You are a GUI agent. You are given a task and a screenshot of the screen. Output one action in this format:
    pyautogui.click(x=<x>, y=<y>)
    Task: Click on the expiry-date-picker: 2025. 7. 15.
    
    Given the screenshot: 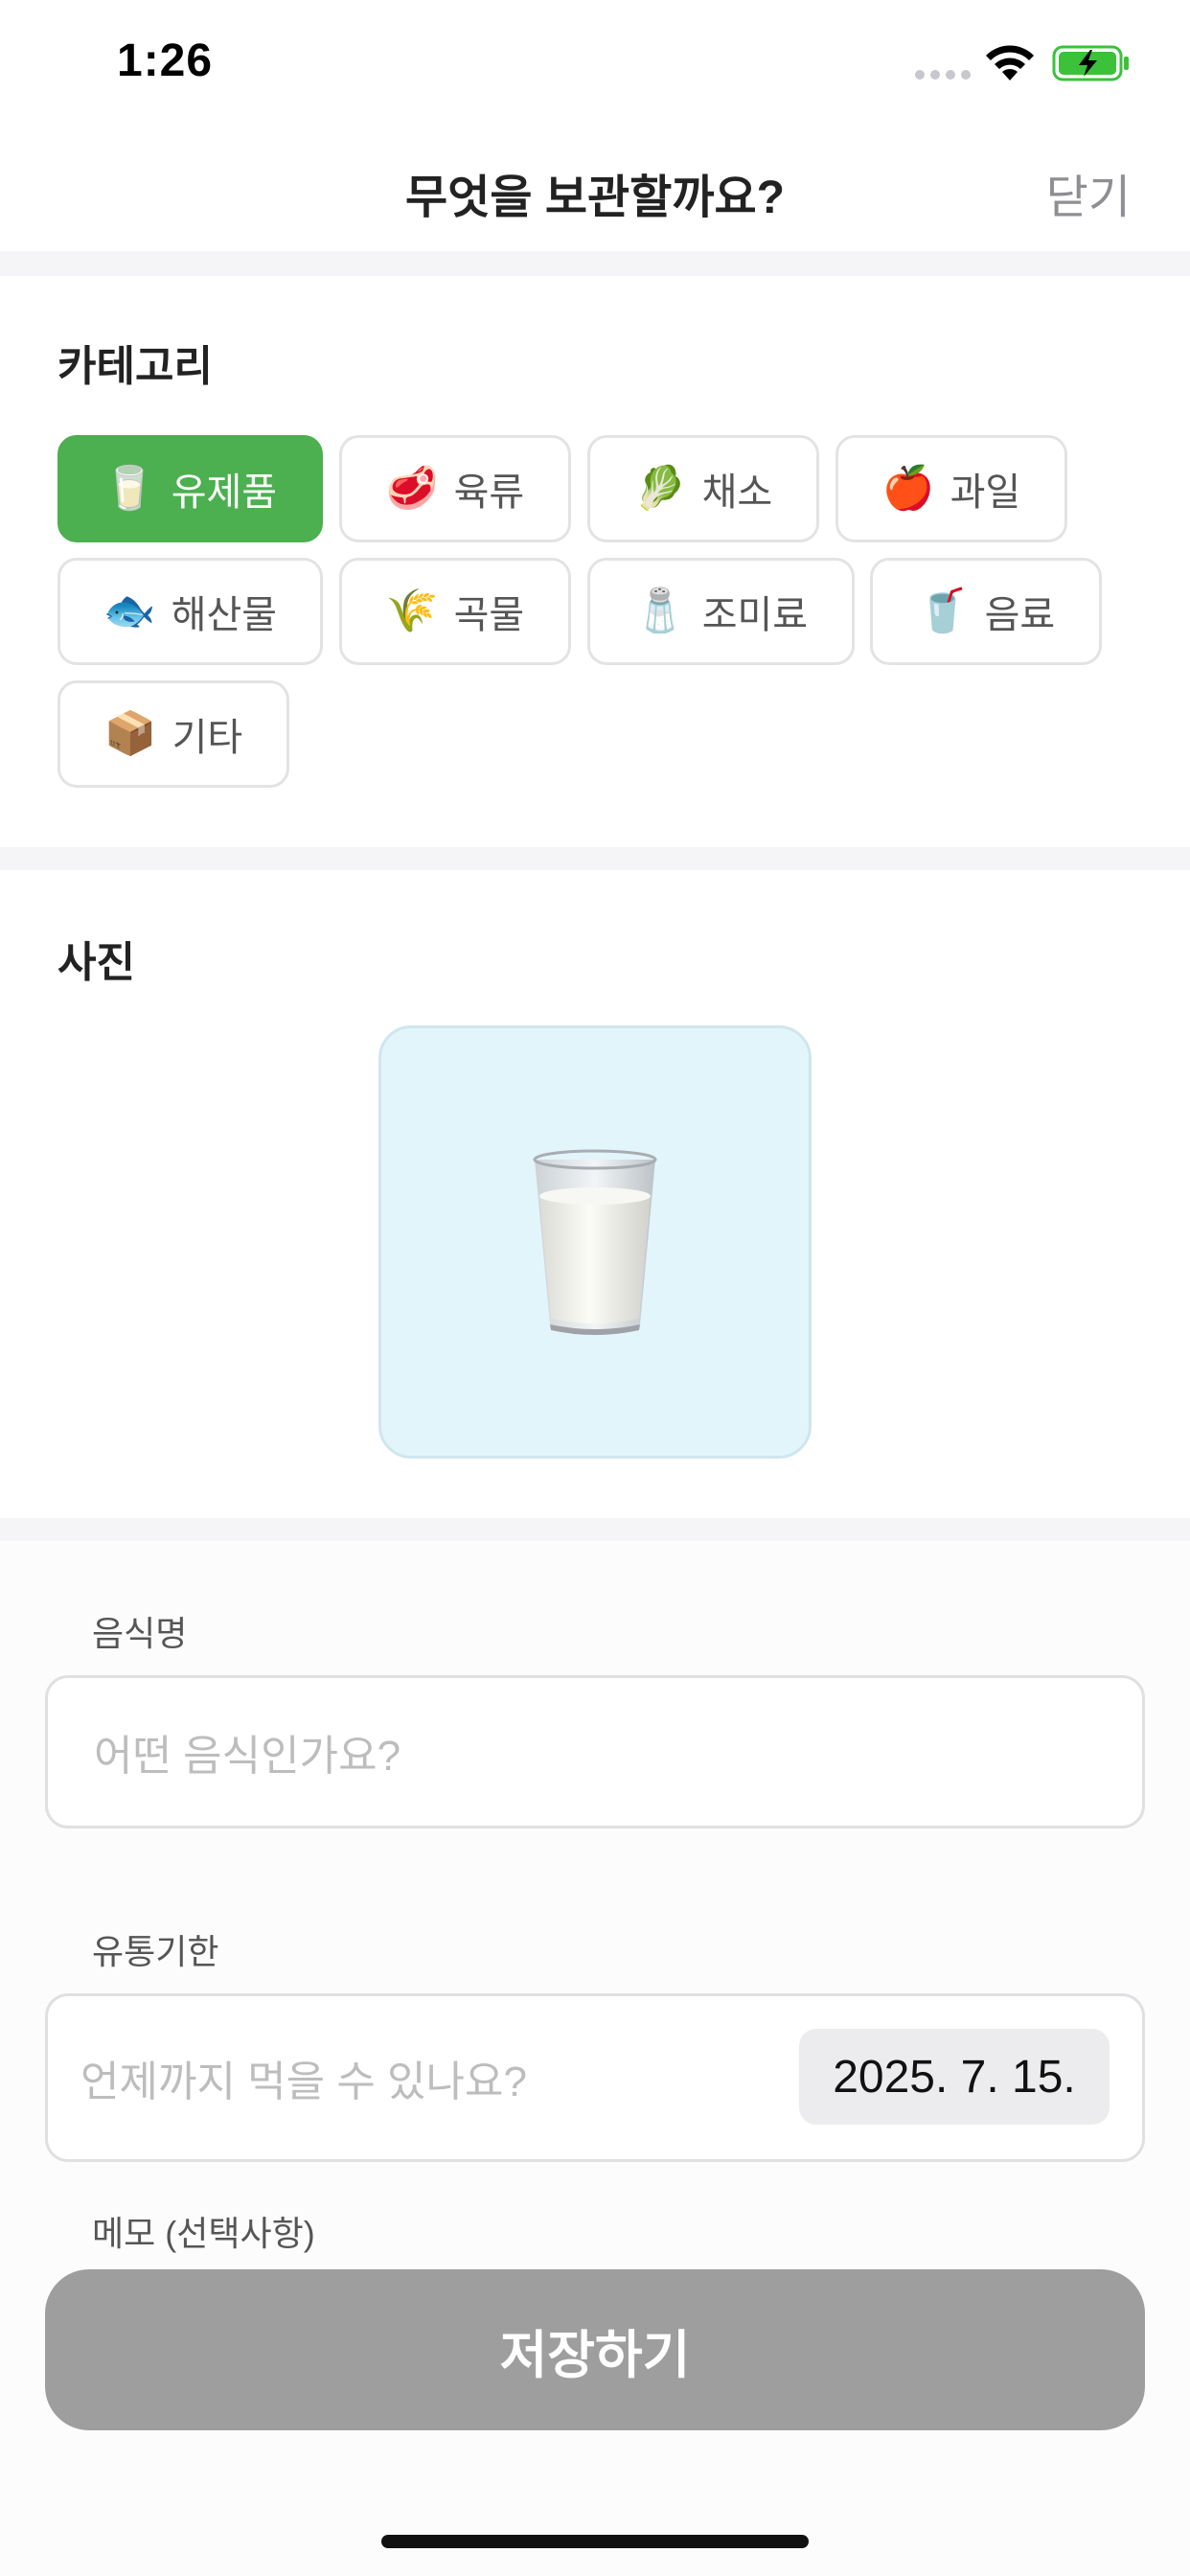 What is the action you would take?
    pyautogui.click(x=955, y=2077)
    